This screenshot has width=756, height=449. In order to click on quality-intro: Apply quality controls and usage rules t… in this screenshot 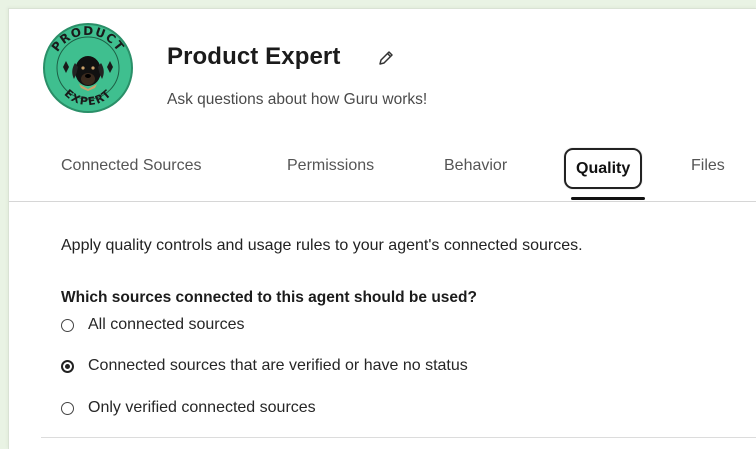, I will do `click(322, 245)`.